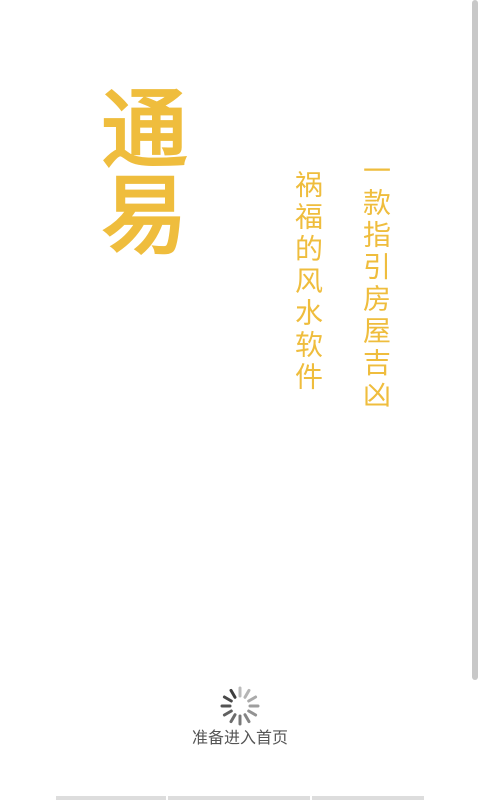 The width and height of the screenshot is (480, 800). Describe the element at coordinates (475, 340) in the screenshot. I see `scrollbar` at that location.